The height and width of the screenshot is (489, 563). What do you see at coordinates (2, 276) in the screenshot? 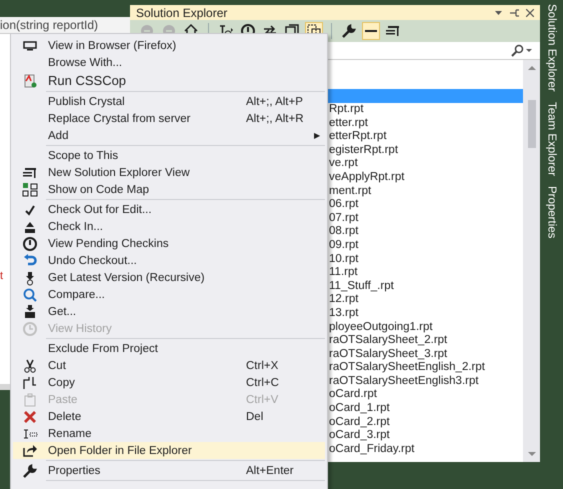
I see `code-text: t` at bounding box center [2, 276].